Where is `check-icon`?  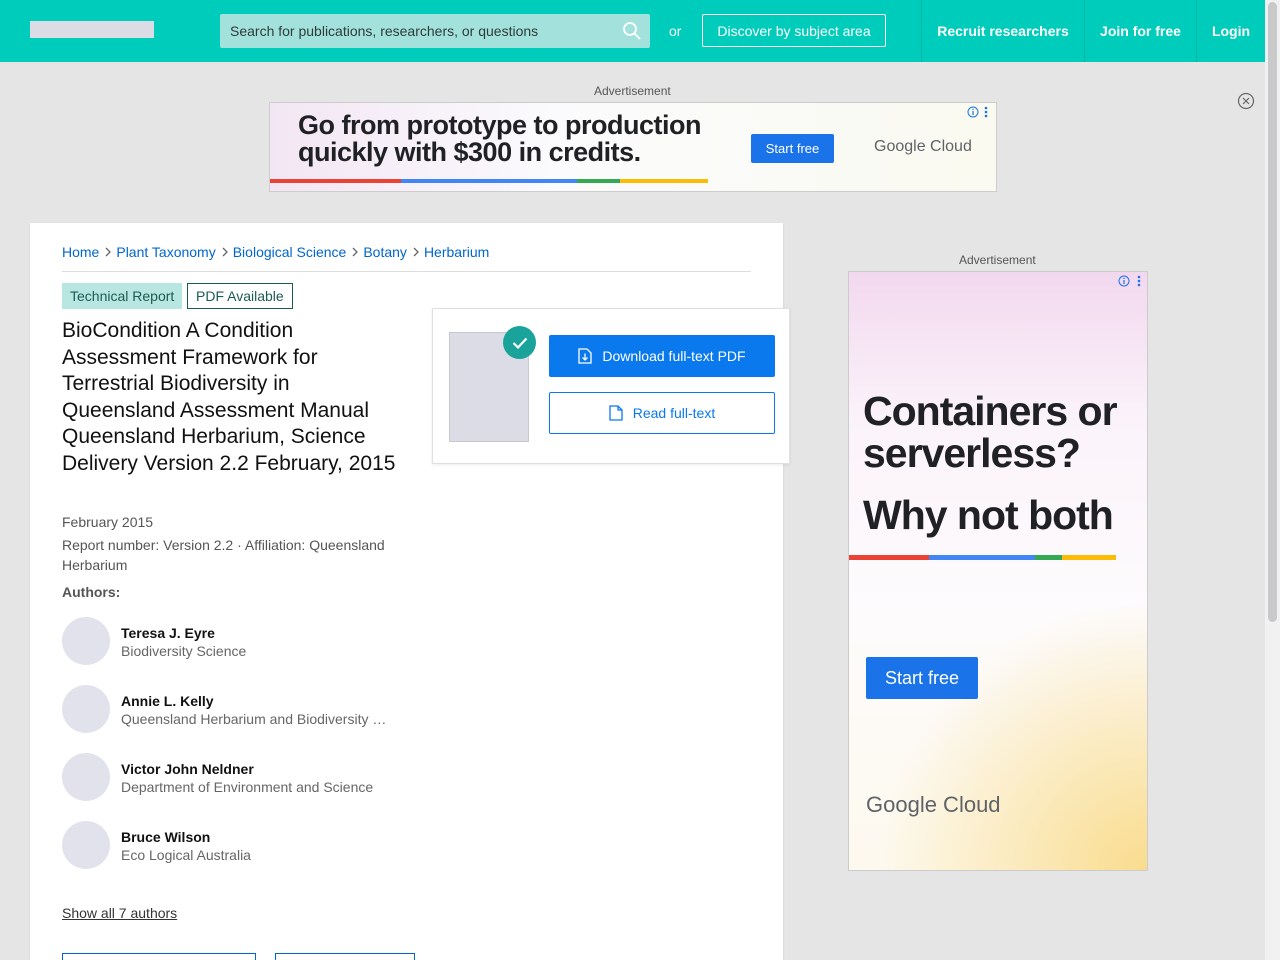
check-icon is located at coordinates (519, 343).